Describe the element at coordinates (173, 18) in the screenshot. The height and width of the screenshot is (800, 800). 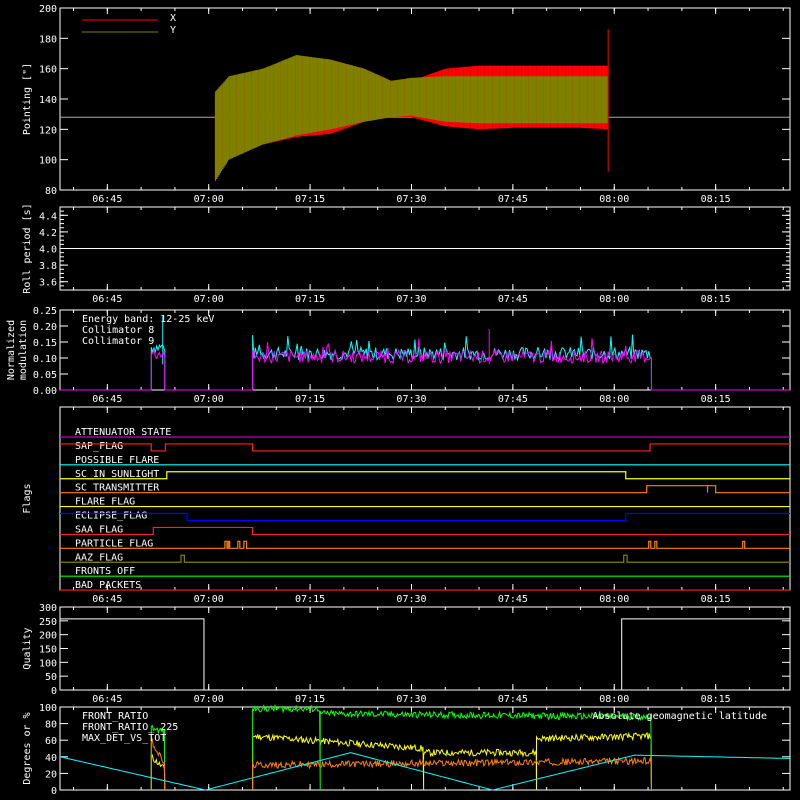
I see `legend-label-x: X` at that location.